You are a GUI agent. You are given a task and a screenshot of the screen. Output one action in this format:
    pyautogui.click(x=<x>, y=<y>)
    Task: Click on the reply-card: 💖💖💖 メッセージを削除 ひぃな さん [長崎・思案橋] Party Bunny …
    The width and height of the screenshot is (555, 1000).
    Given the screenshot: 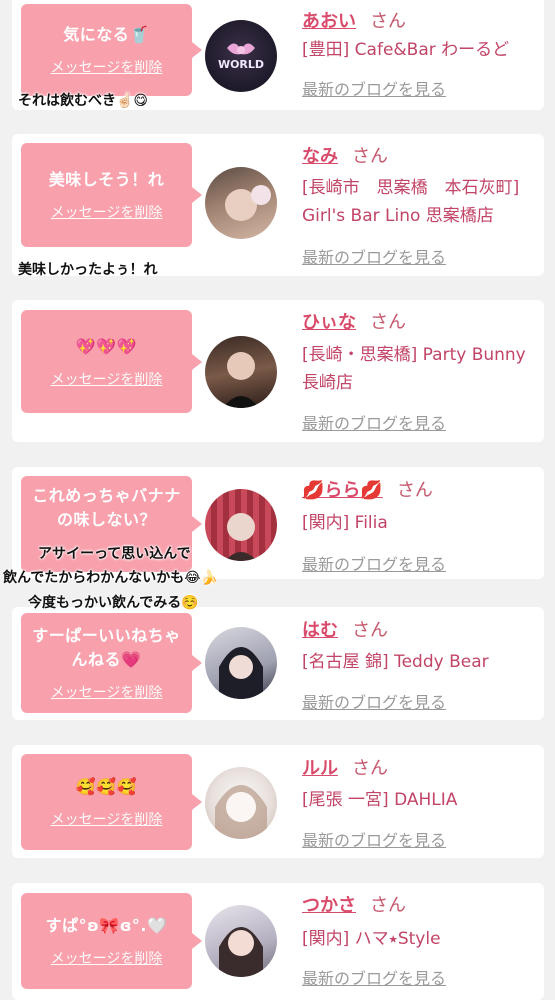 What is the action you would take?
    pyautogui.click(x=278, y=371)
    